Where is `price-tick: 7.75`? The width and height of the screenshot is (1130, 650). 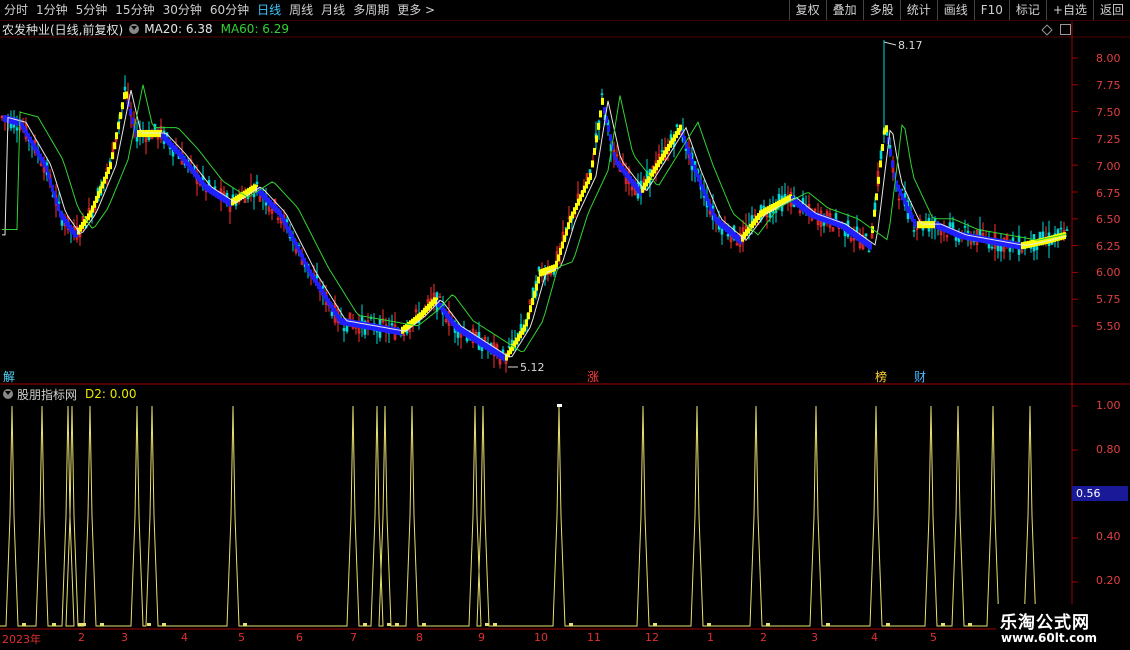
price-tick: 7.75 is located at coordinates (1108, 85).